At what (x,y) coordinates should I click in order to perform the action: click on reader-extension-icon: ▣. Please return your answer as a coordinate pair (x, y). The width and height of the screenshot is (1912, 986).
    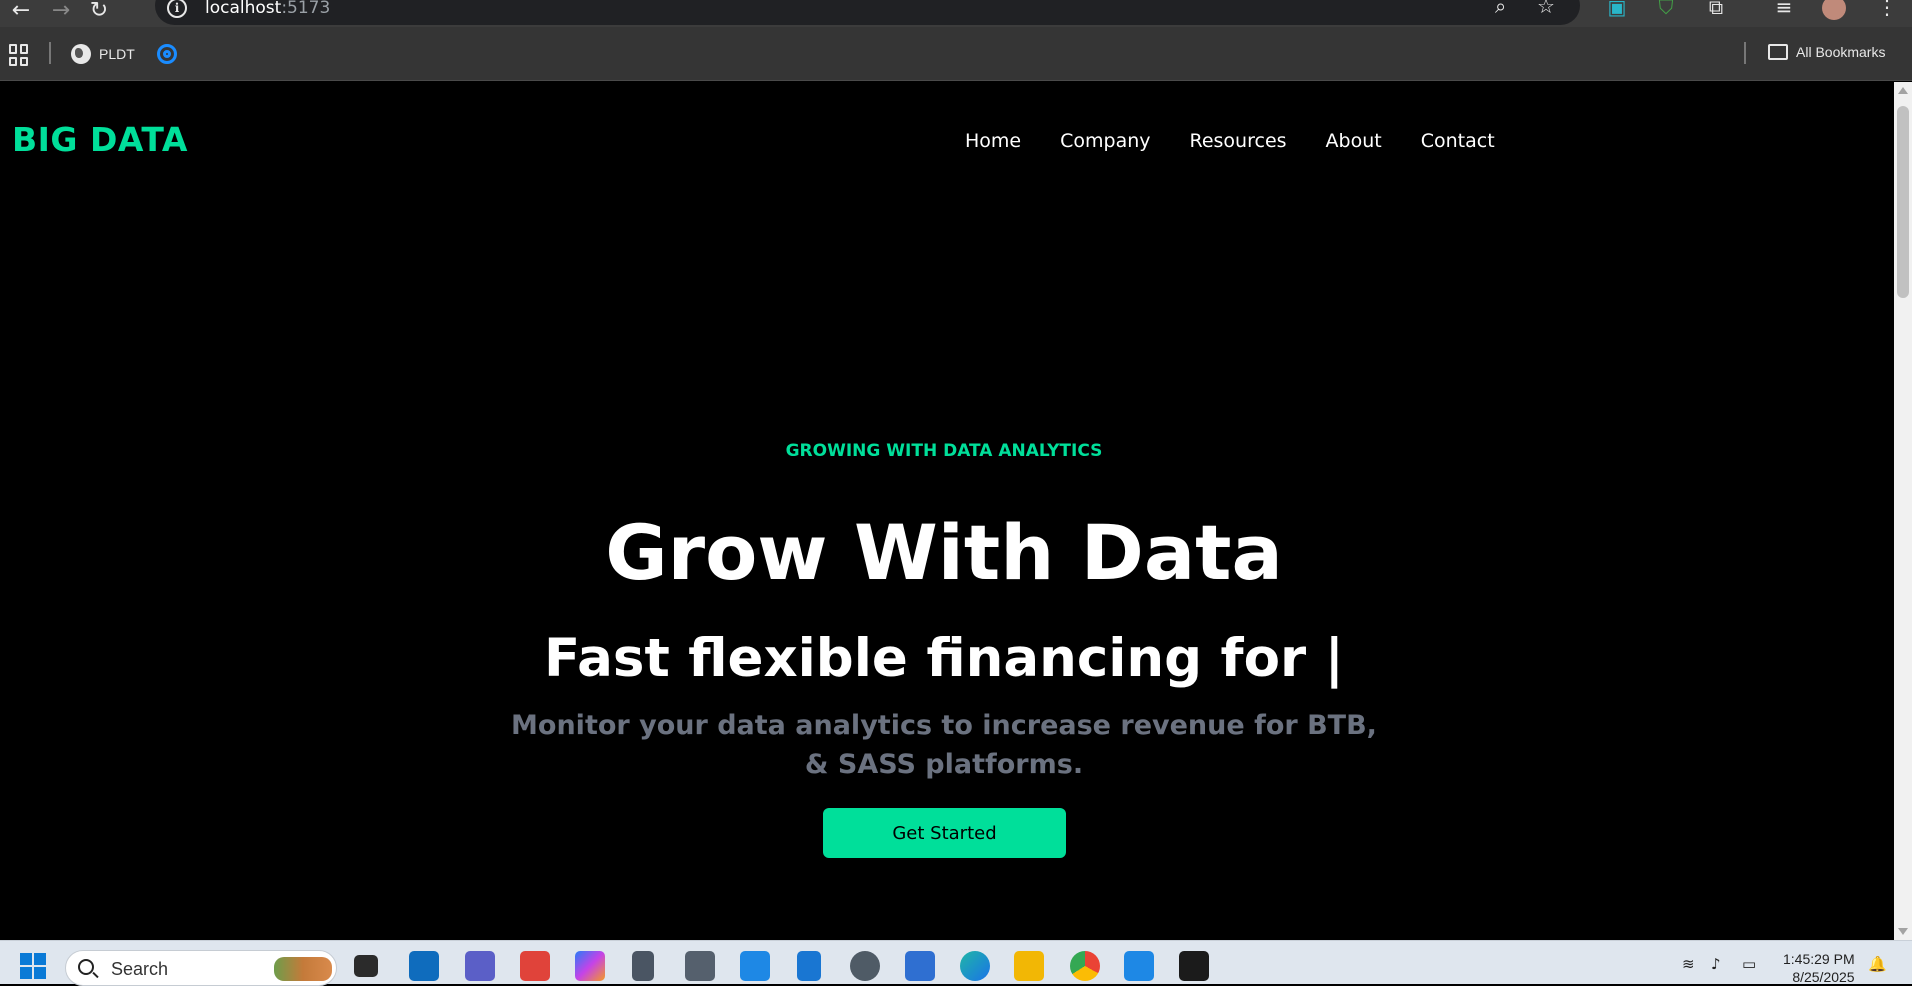
    Looking at the image, I should click on (1617, 10).